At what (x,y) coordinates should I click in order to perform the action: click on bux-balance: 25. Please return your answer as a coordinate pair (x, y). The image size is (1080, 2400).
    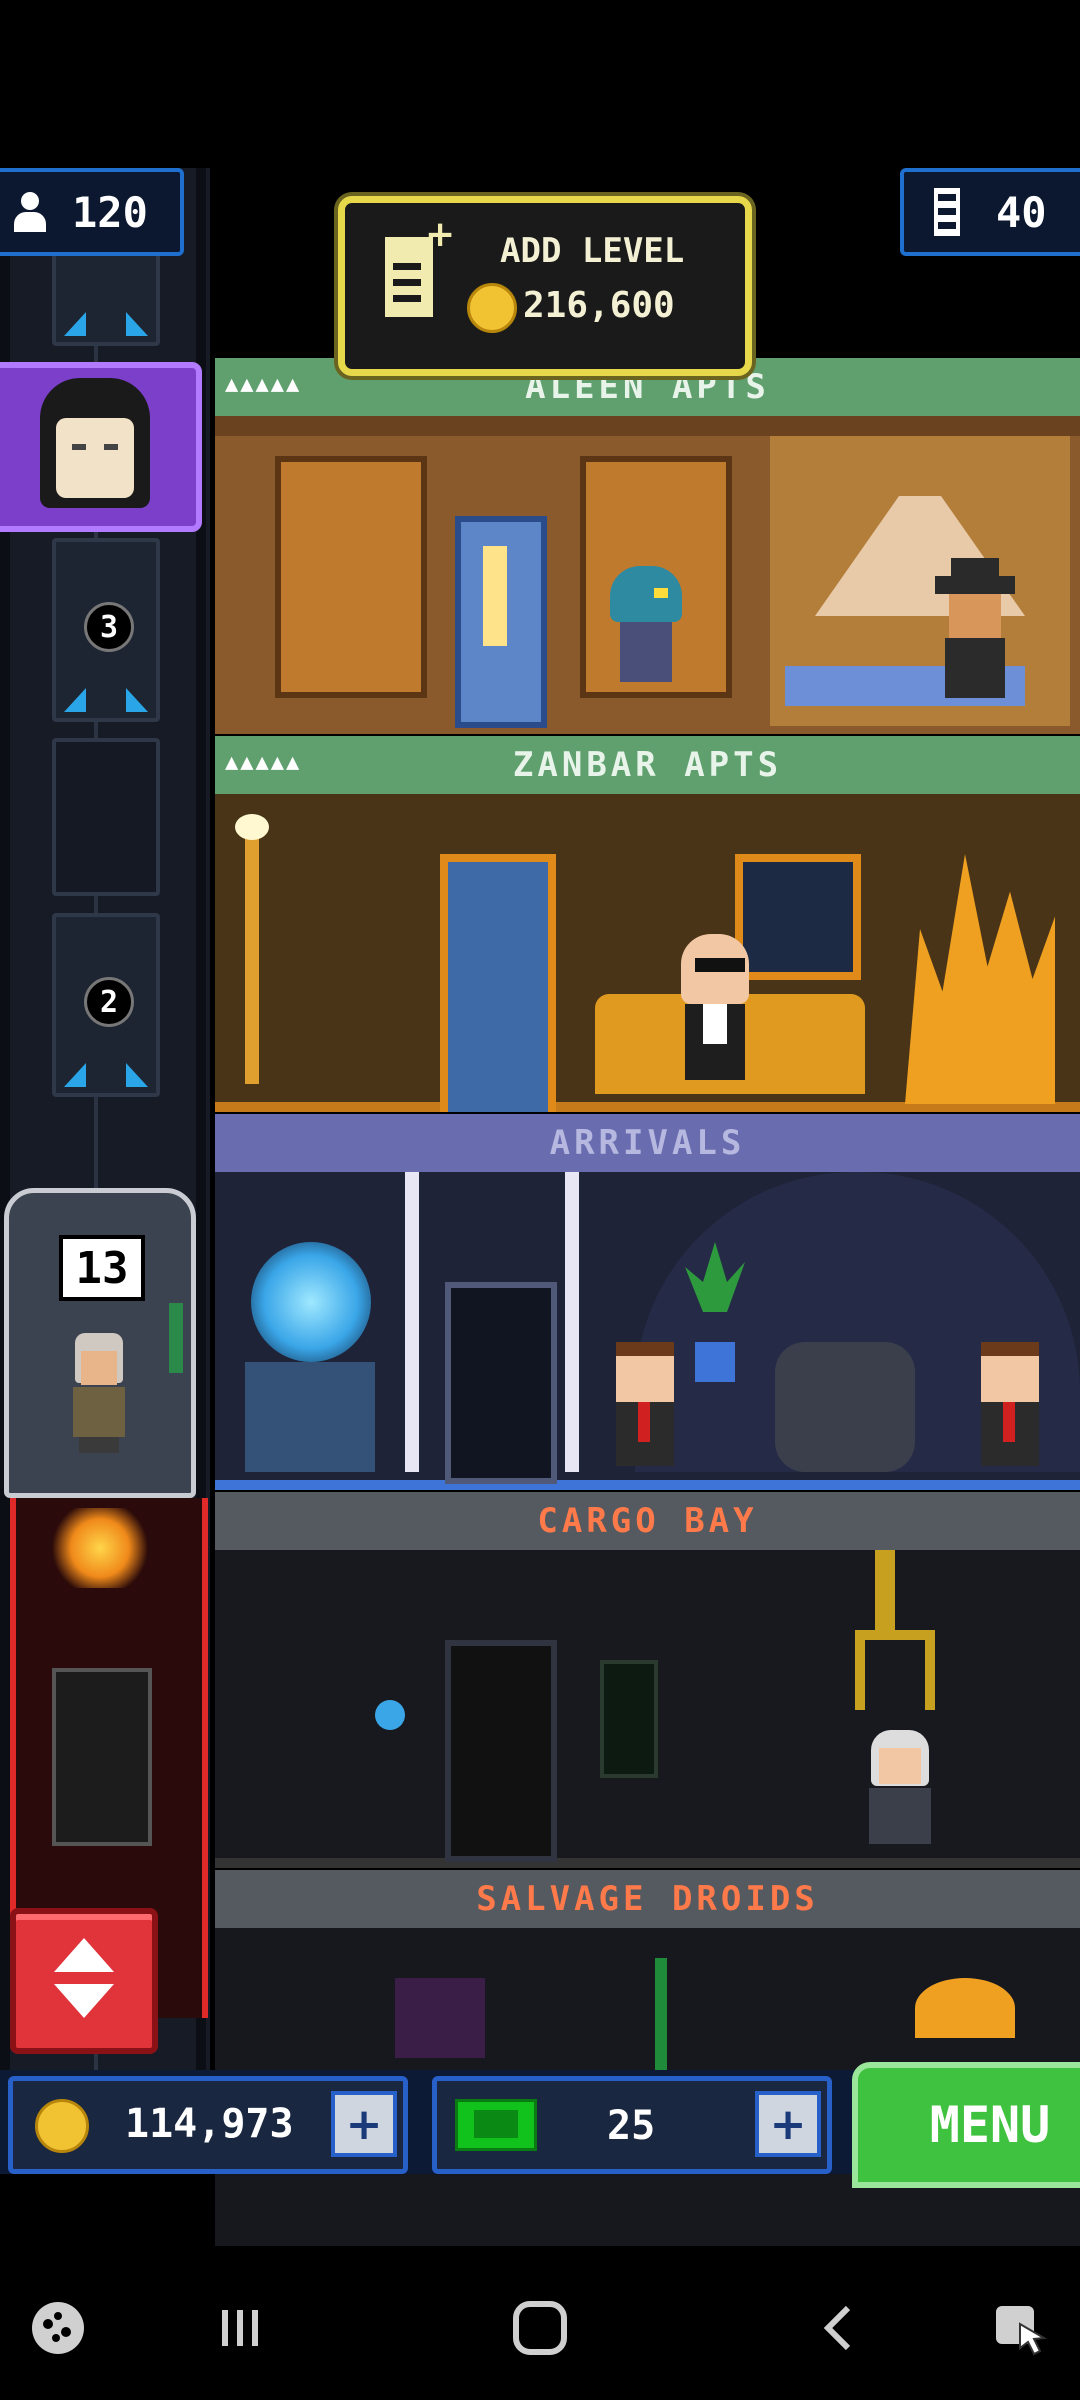
    Looking at the image, I should click on (631, 2126).